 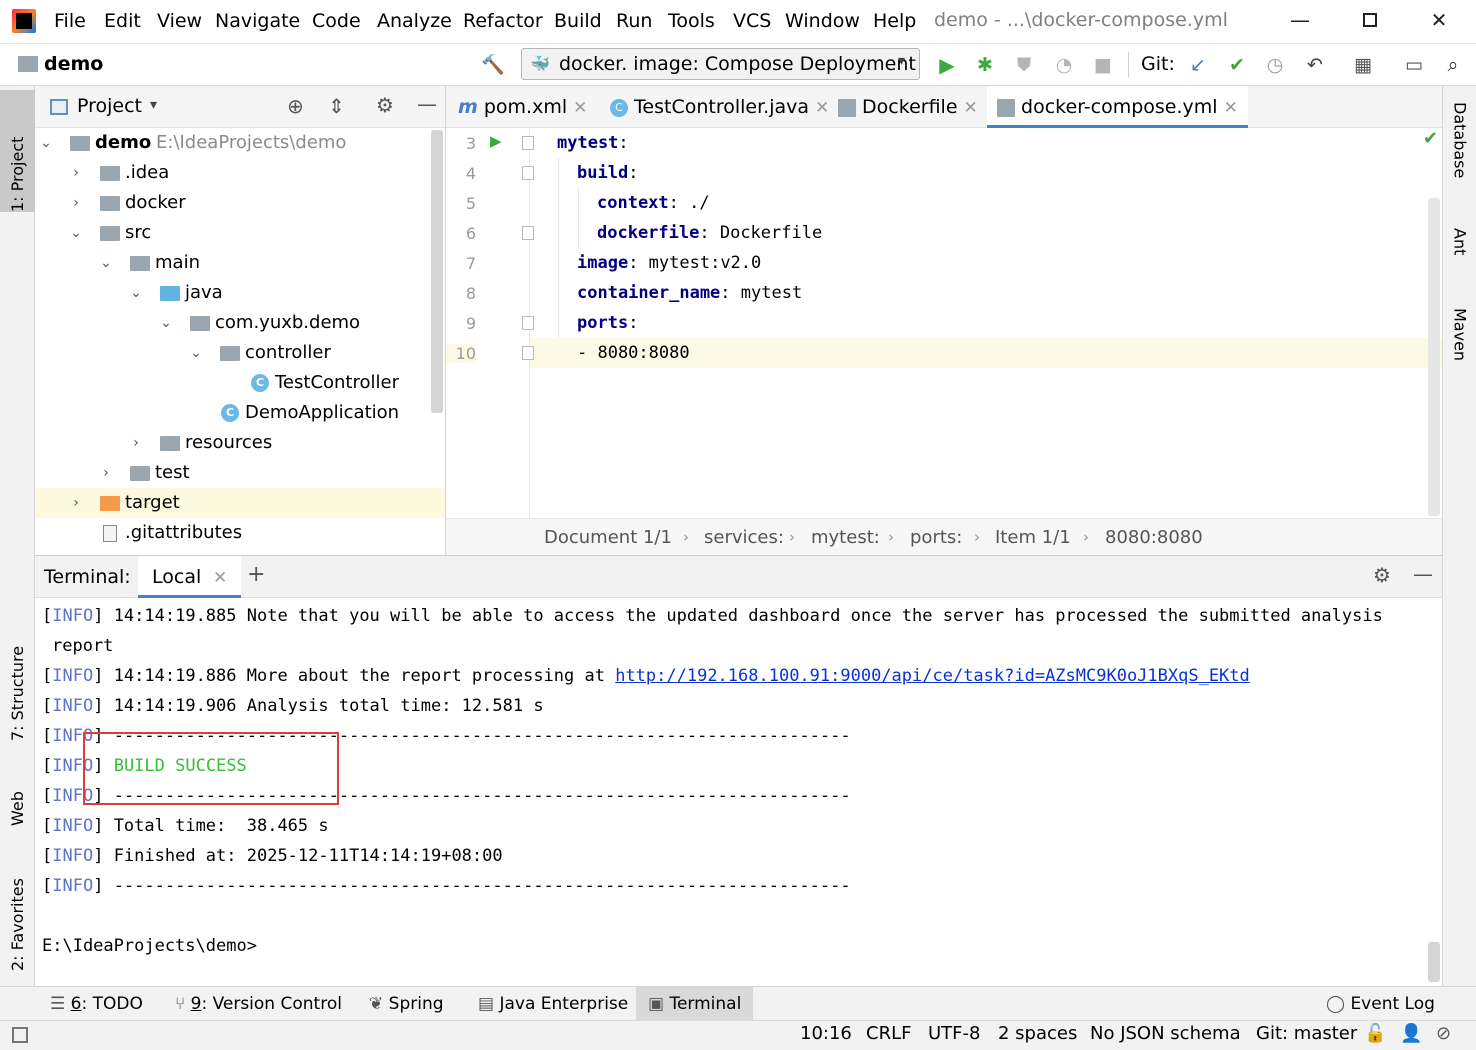 What do you see at coordinates (822, 21) in the screenshot?
I see `menu-window: Window` at bounding box center [822, 21].